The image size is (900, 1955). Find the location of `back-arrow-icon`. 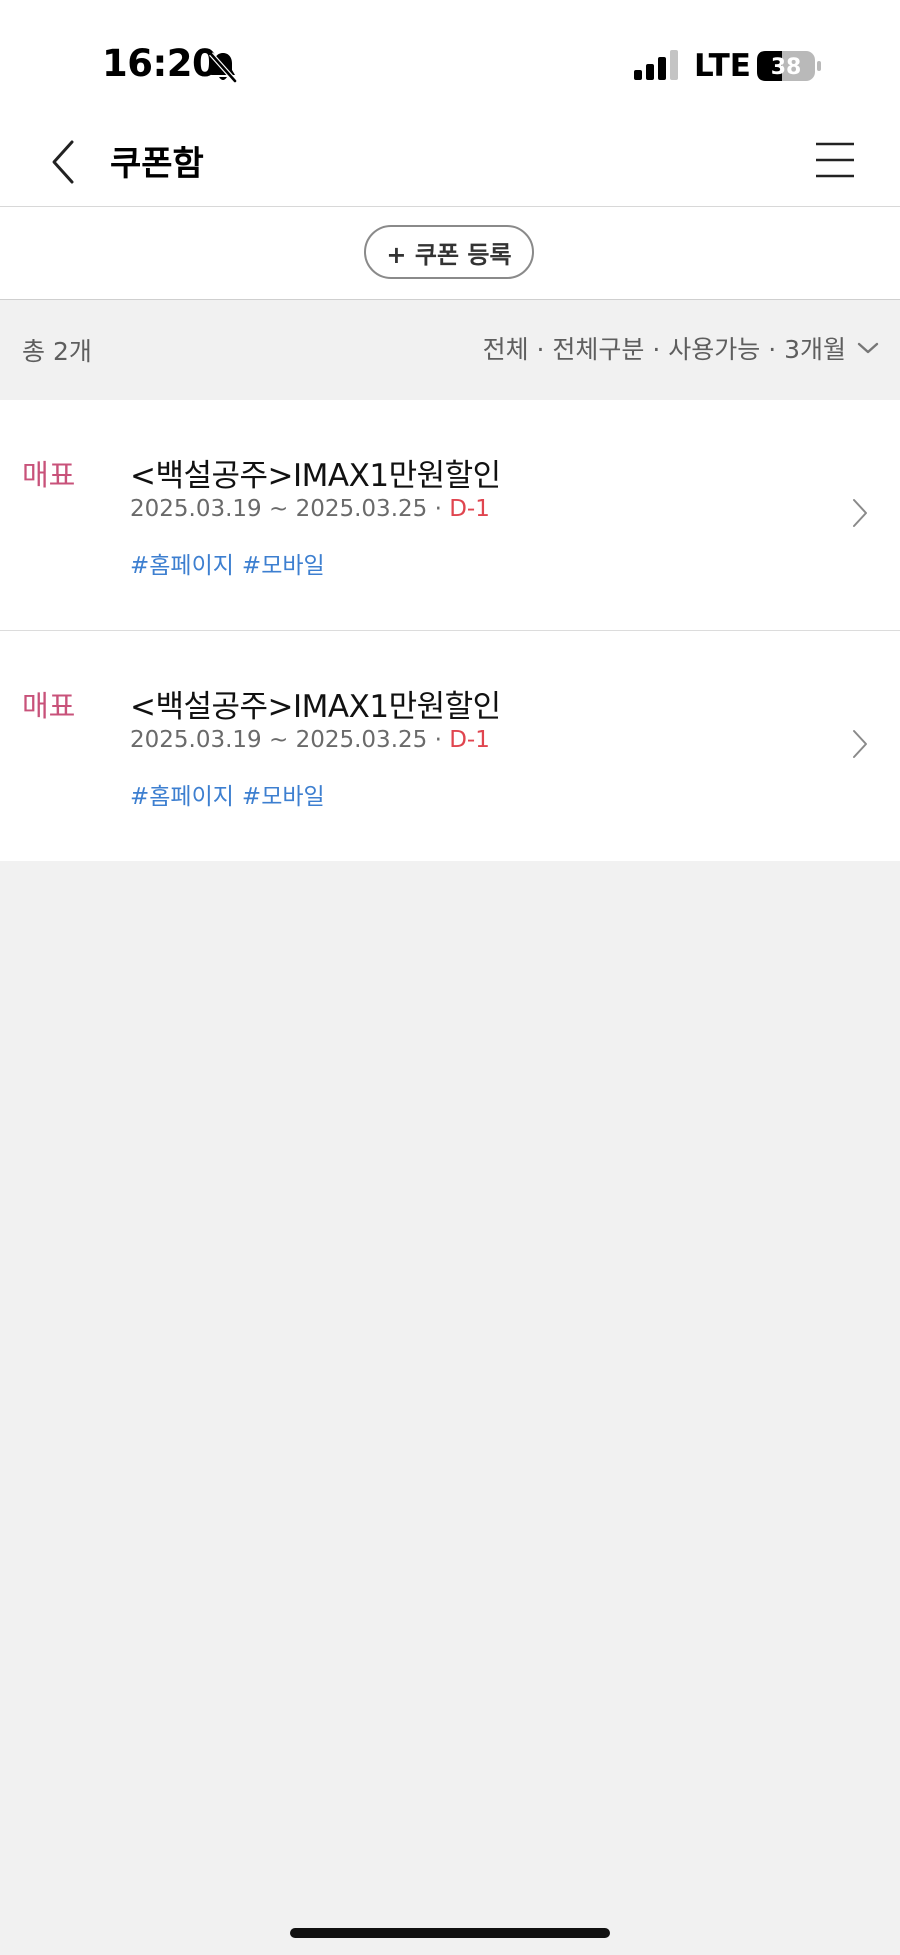

back-arrow-icon is located at coordinates (63, 162).